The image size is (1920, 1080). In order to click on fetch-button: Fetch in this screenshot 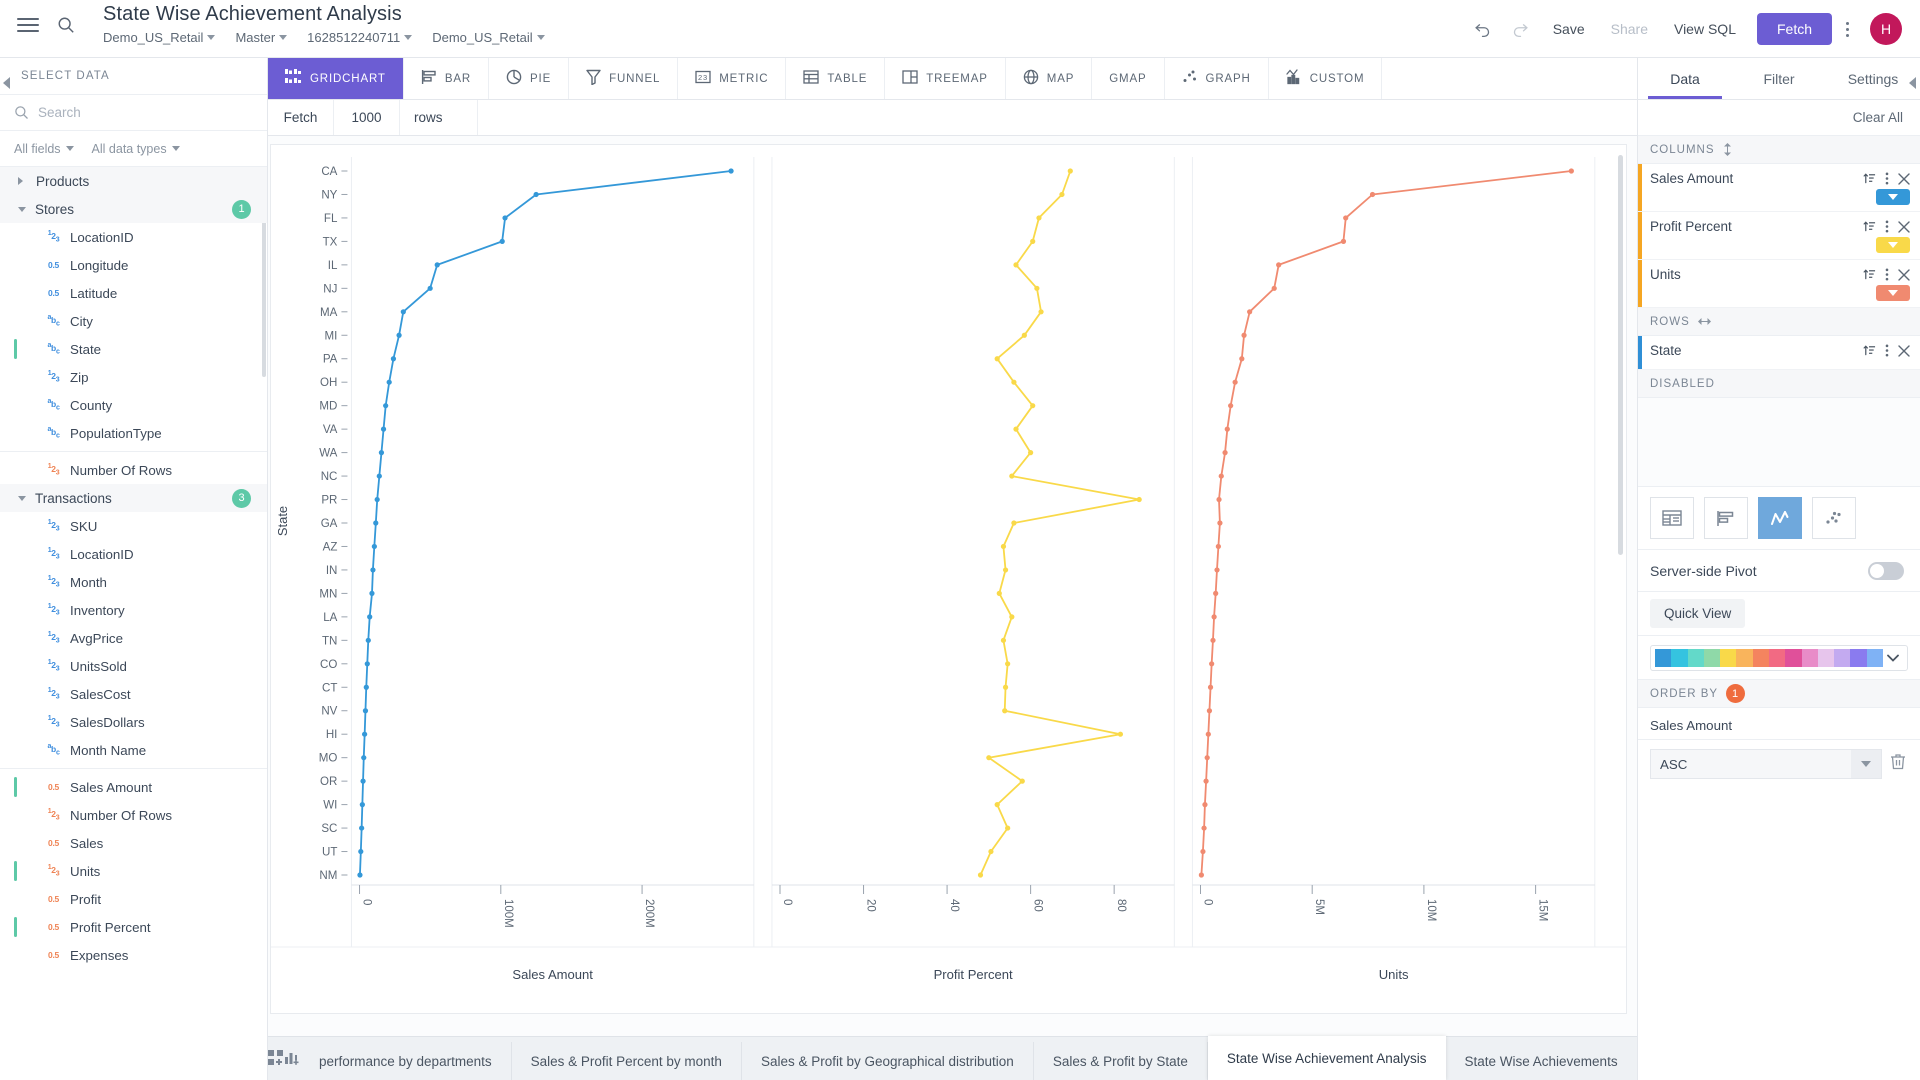, I will do `click(1794, 29)`.